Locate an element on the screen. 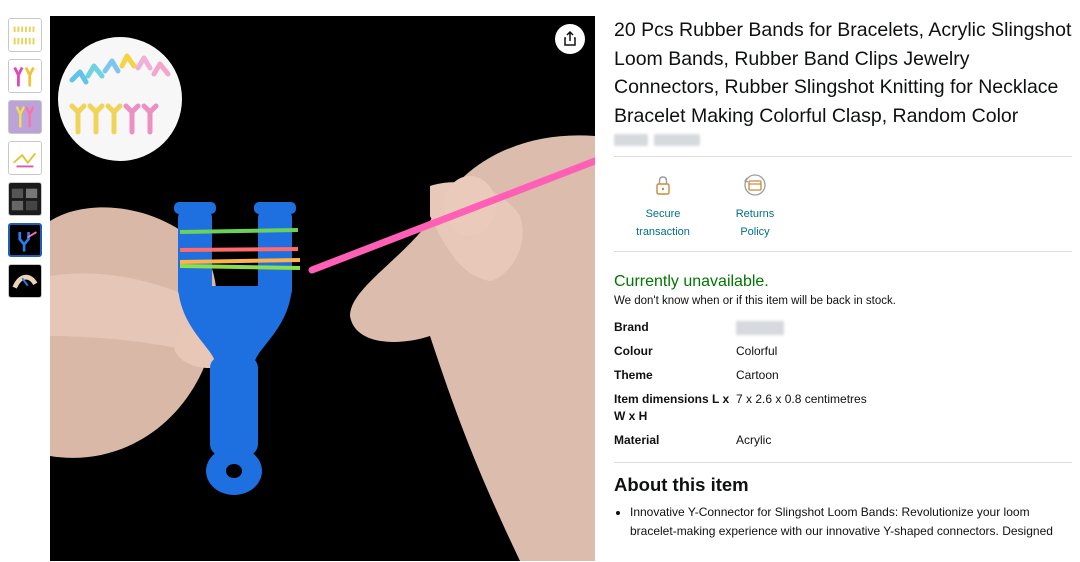  returns-policy-badge: Returns Policy is located at coordinates (755, 206).